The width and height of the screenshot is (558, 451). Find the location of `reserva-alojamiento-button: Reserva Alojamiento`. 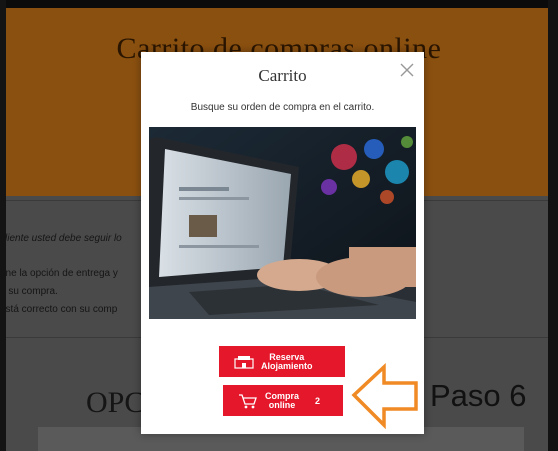

reserva-alojamiento-button: Reserva Alojamiento is located at coordinates (282, 361).